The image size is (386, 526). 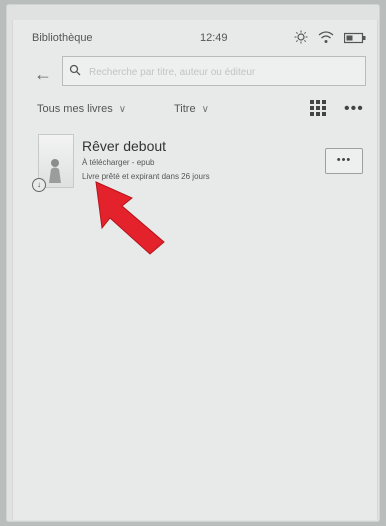 I want to click on search-input, so click(x=224, y=72).